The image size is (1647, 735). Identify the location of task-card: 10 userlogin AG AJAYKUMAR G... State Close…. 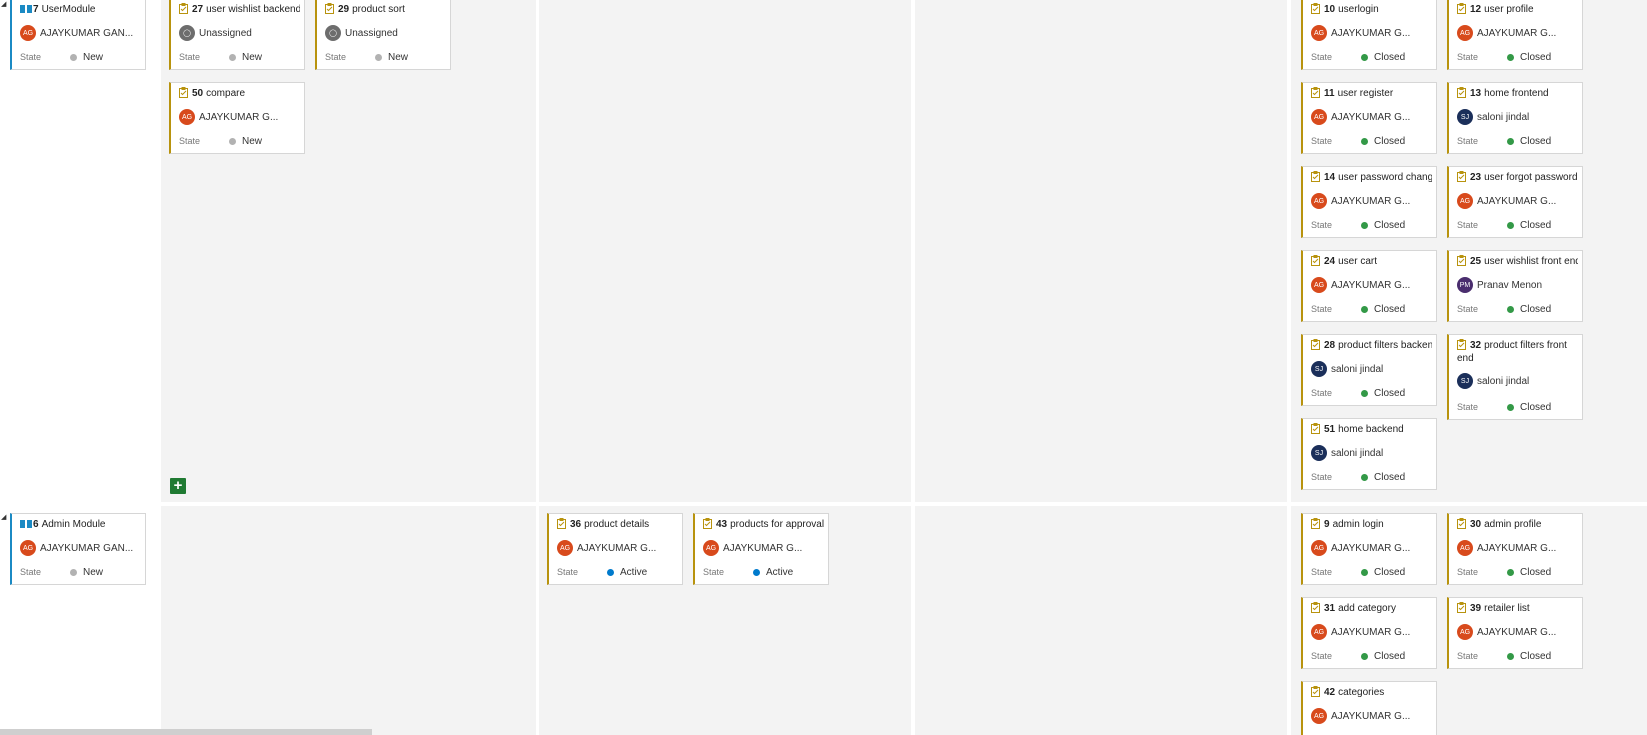
(1369, 35).